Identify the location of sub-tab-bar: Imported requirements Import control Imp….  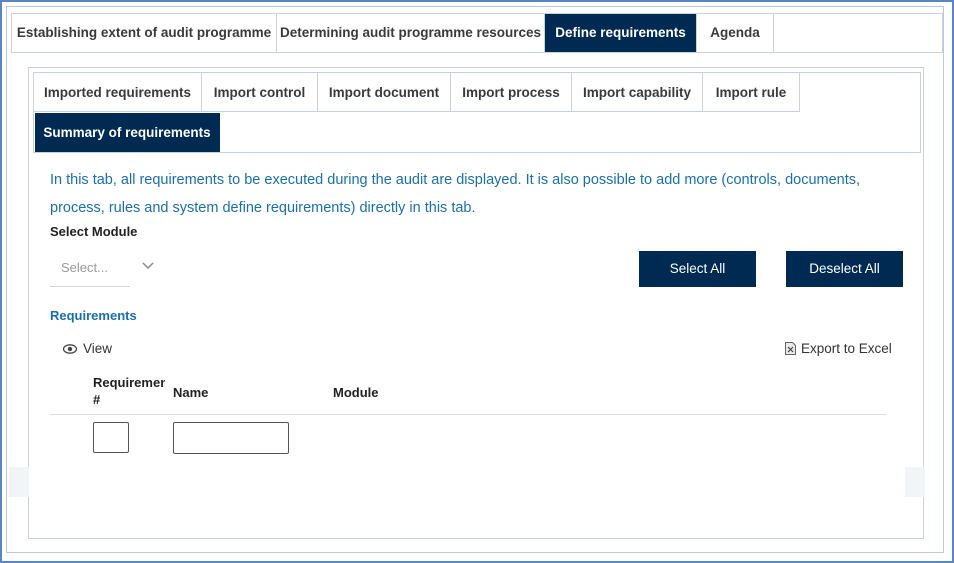
(477, 112).